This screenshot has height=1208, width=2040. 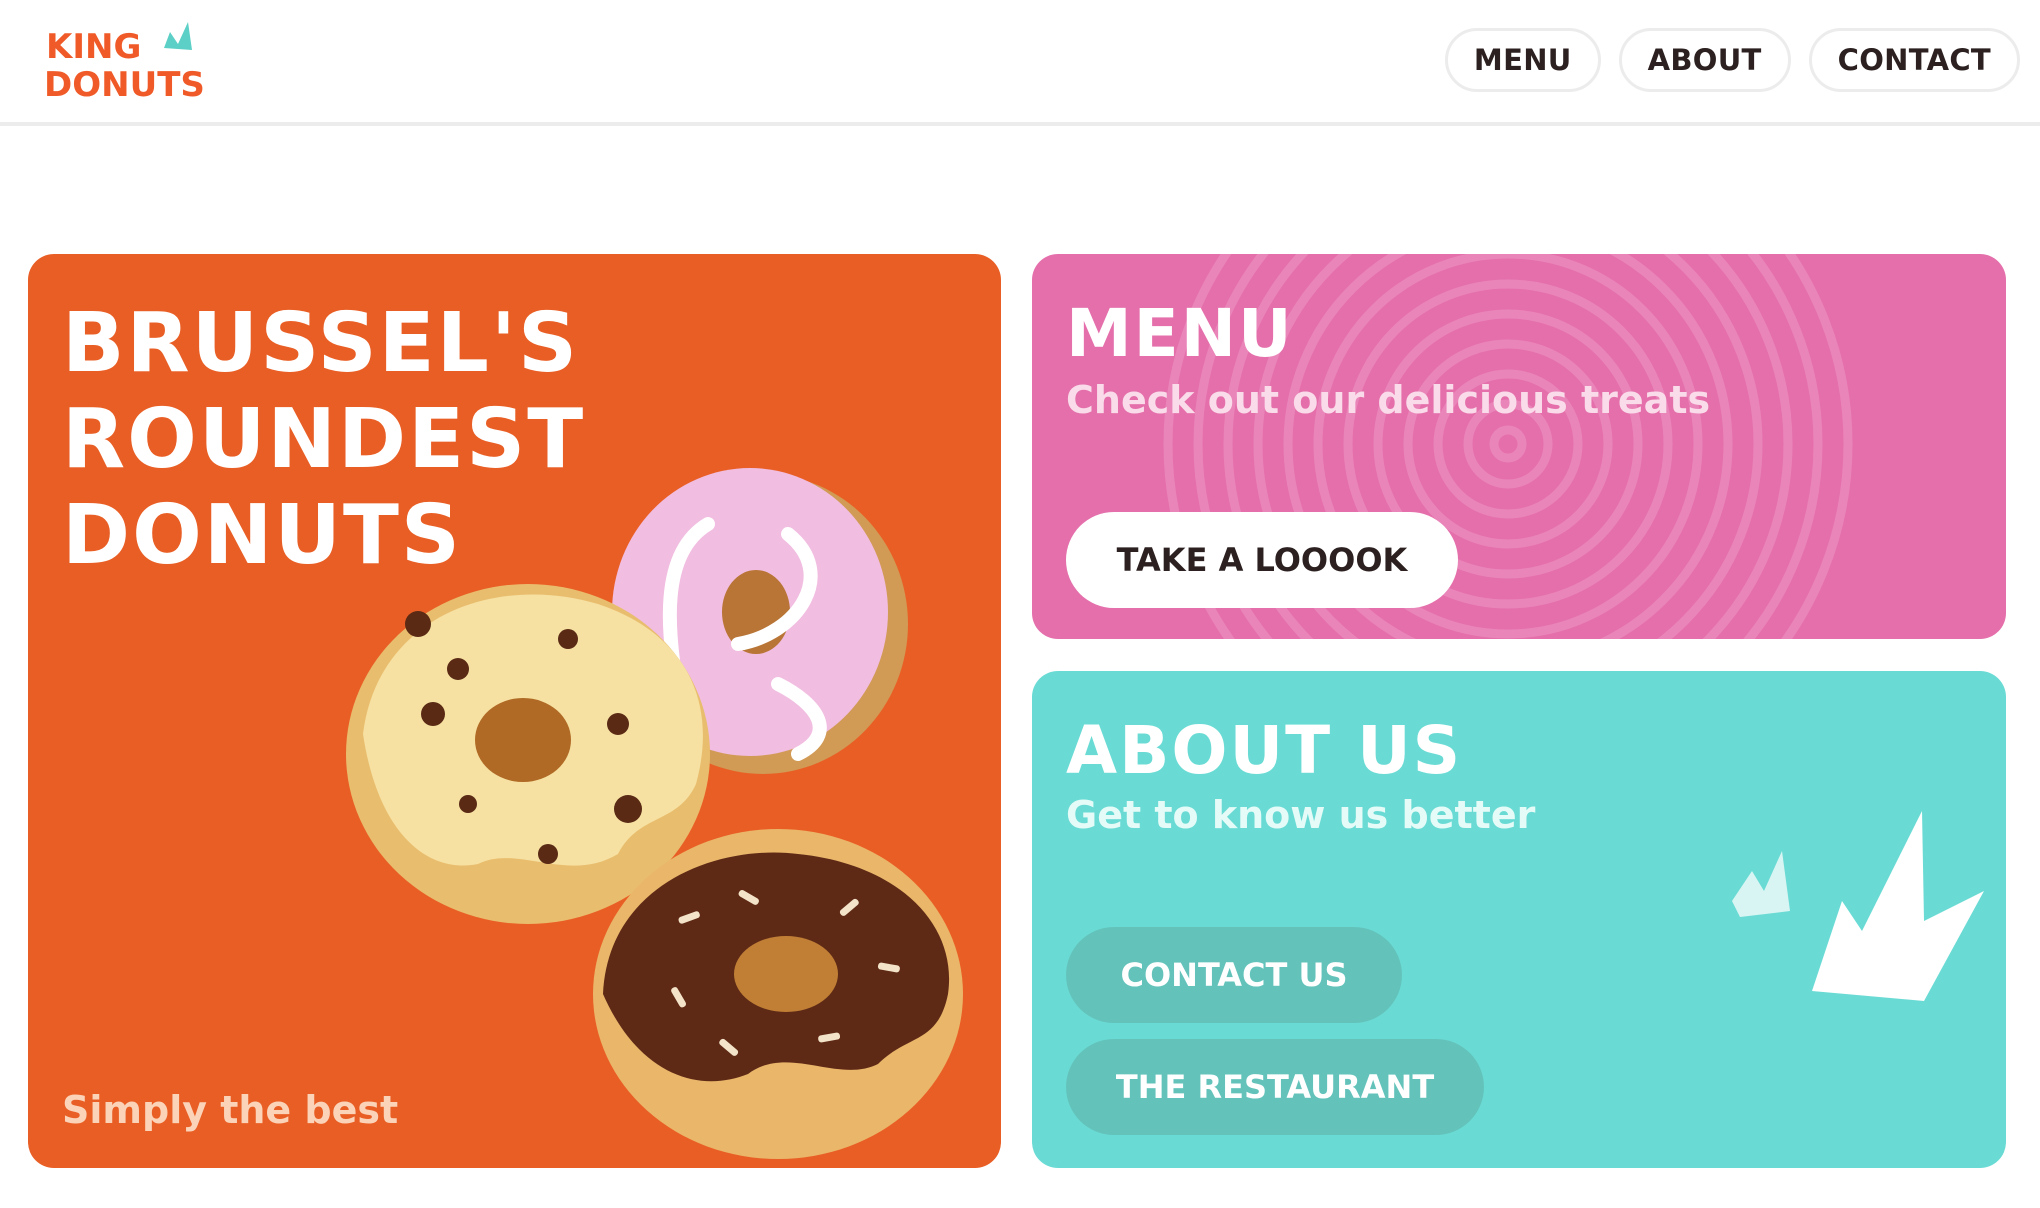 I want to click on main-nav: MENU ABOUT CONTACT, so click(x=1732, y=60).